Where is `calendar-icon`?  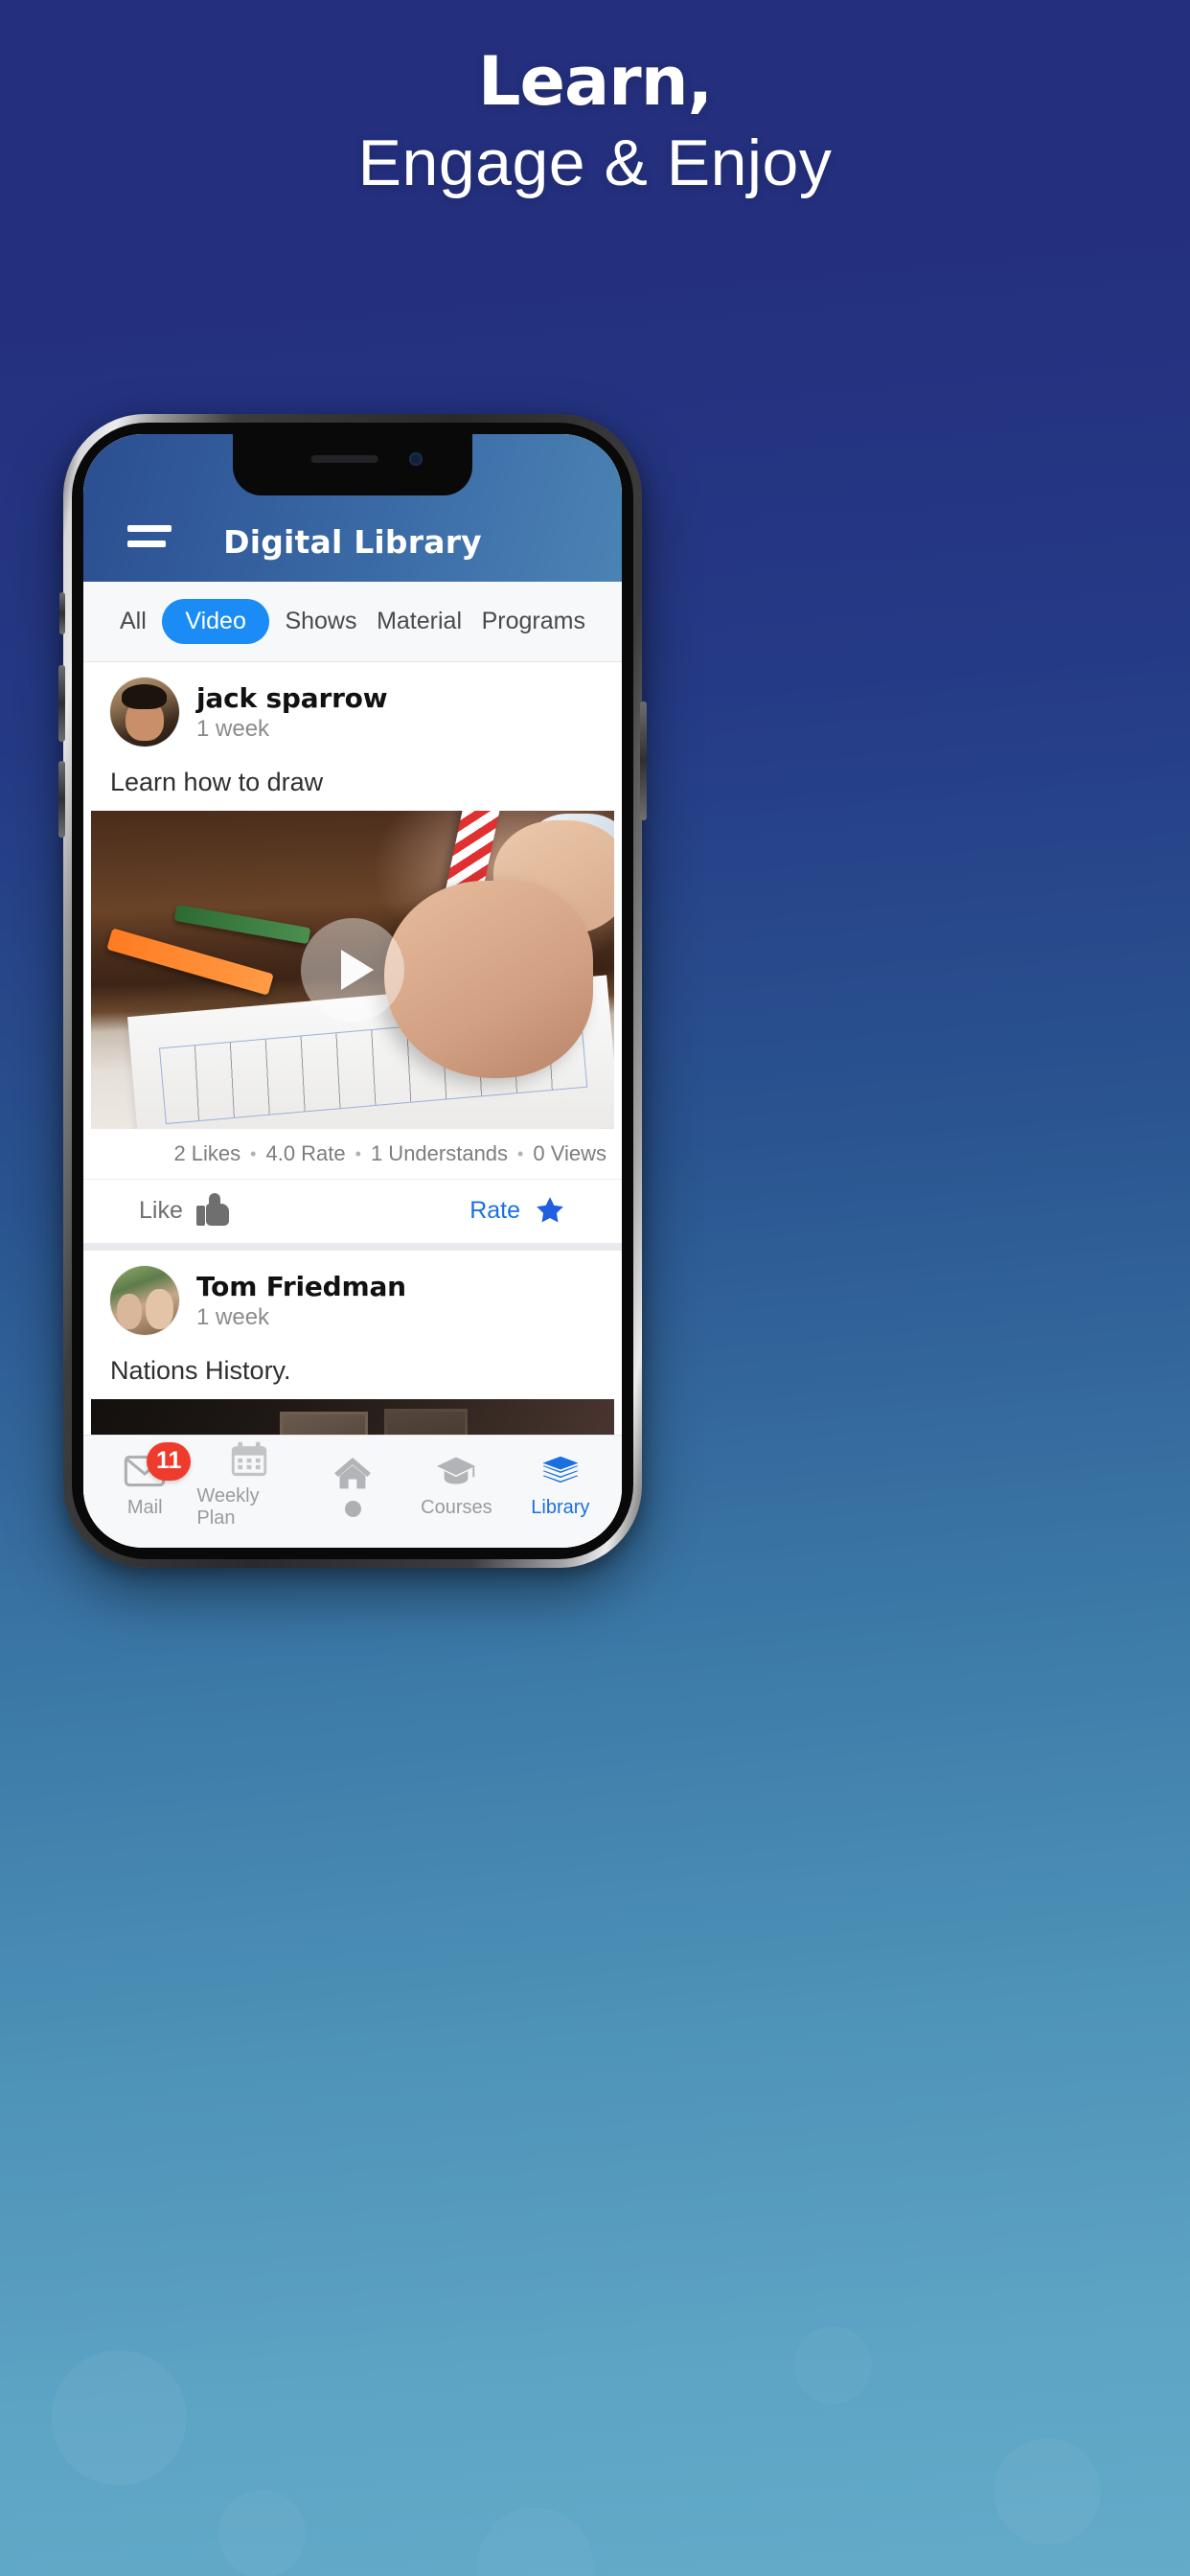 calendar-icon is located at coordinates (249, 1459).